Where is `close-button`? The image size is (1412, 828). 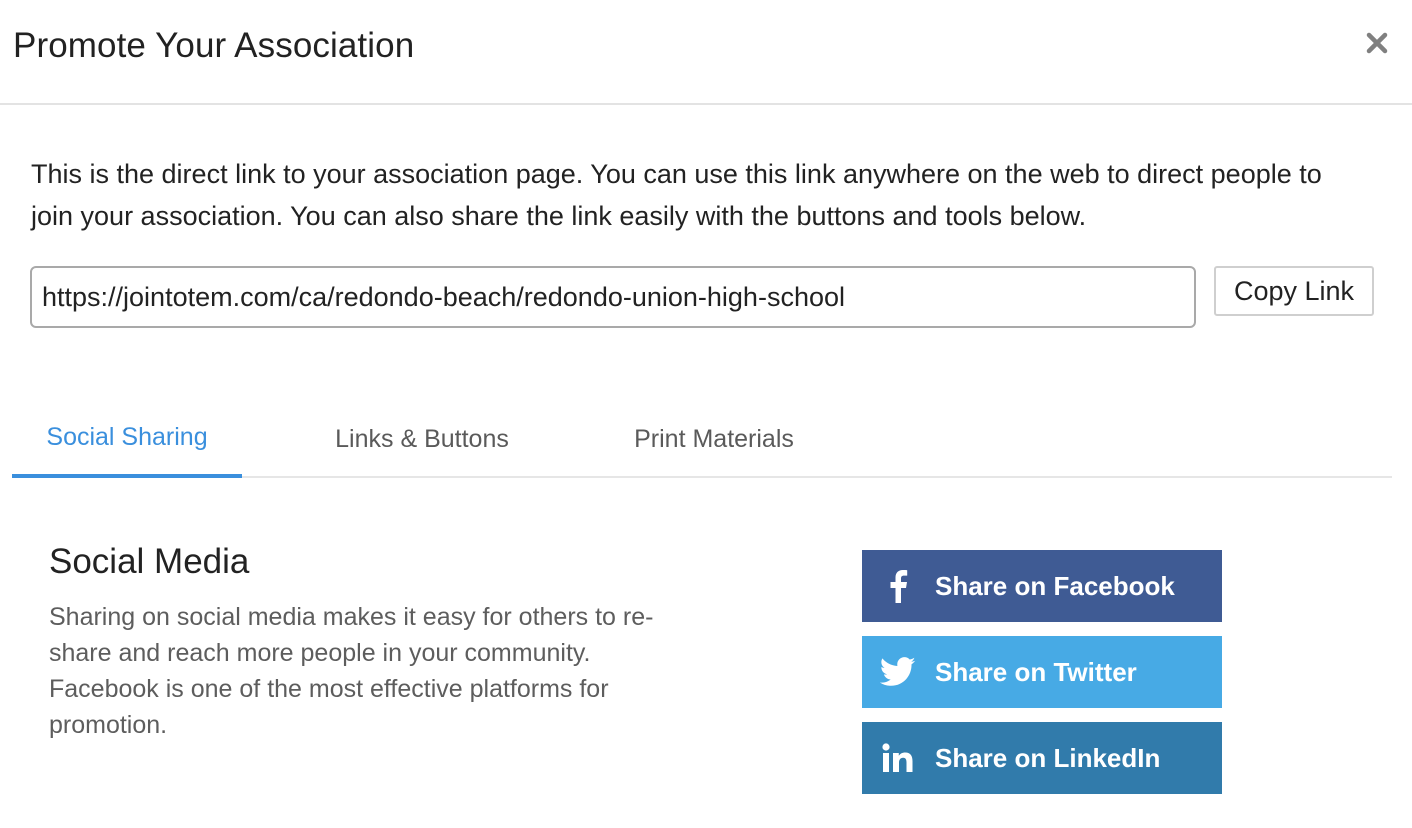
close-button is located at coordinates (1377, 43).